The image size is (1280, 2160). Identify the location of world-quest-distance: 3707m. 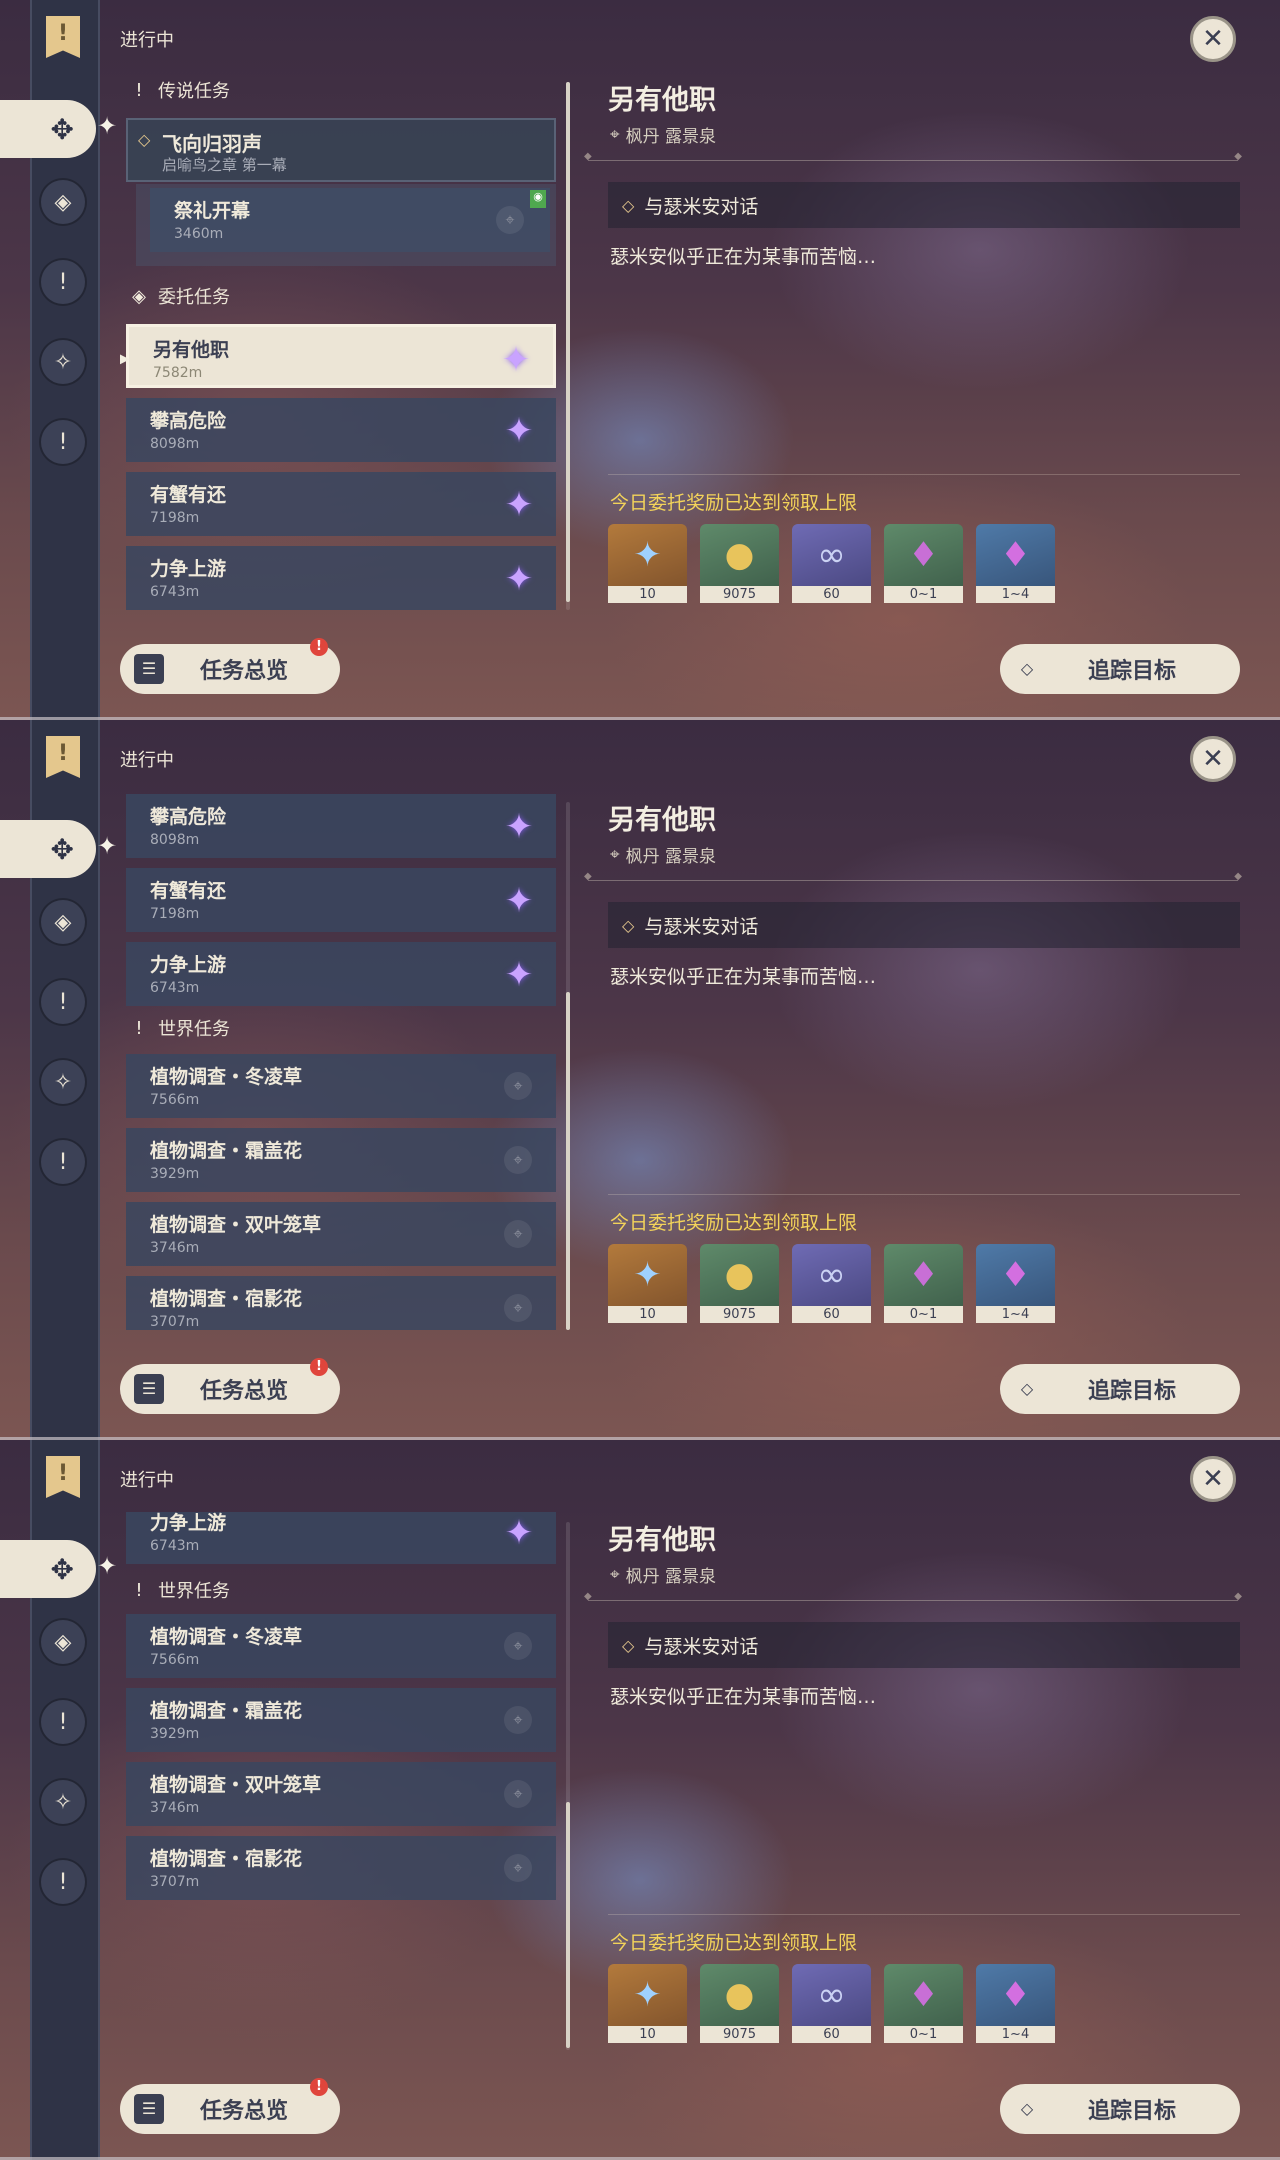
(175, 1882).